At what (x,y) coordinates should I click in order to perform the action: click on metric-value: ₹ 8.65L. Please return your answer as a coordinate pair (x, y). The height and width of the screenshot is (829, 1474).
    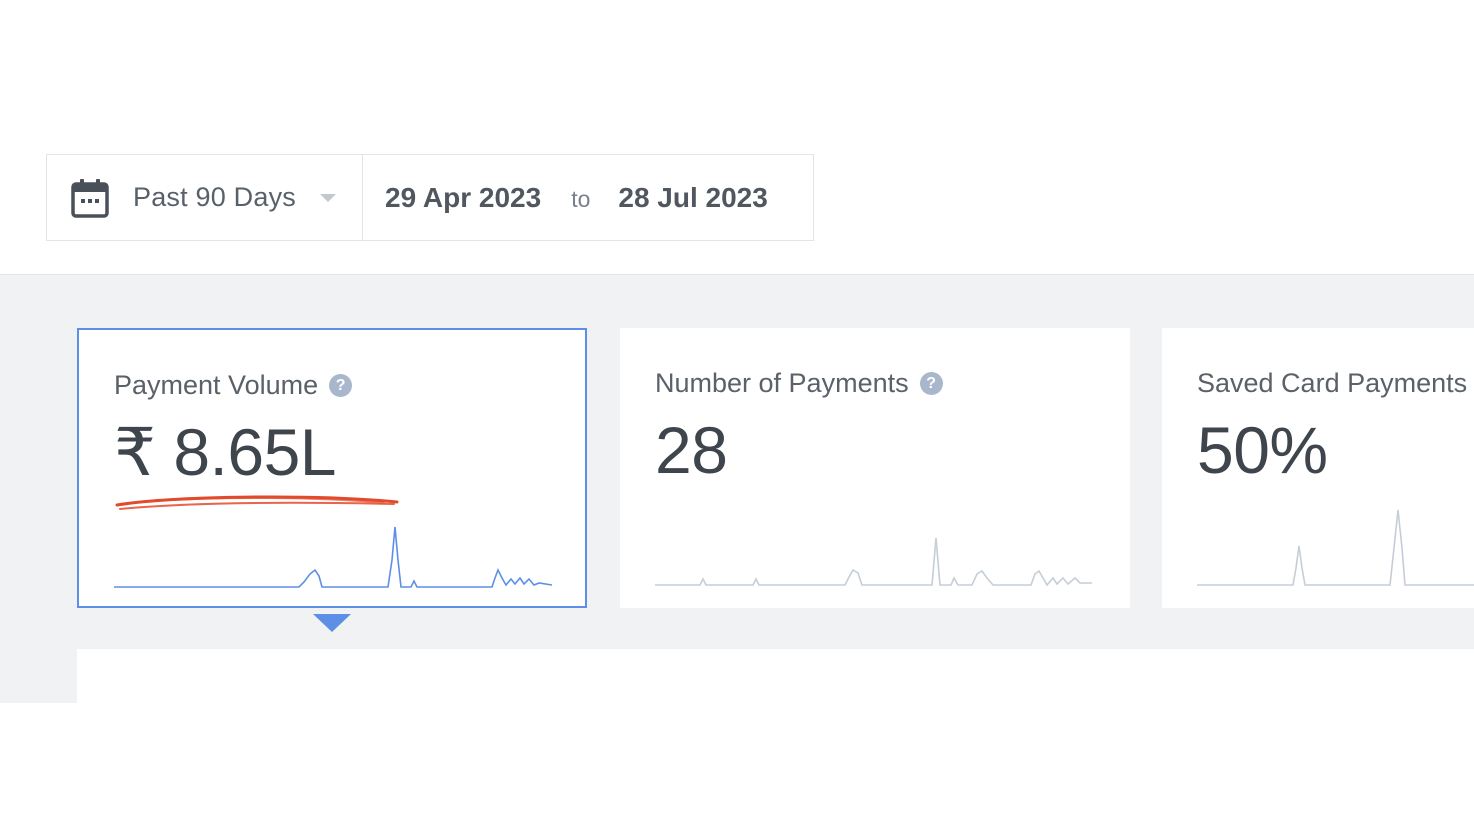
    Looking at the image, I should click on (225, 452).